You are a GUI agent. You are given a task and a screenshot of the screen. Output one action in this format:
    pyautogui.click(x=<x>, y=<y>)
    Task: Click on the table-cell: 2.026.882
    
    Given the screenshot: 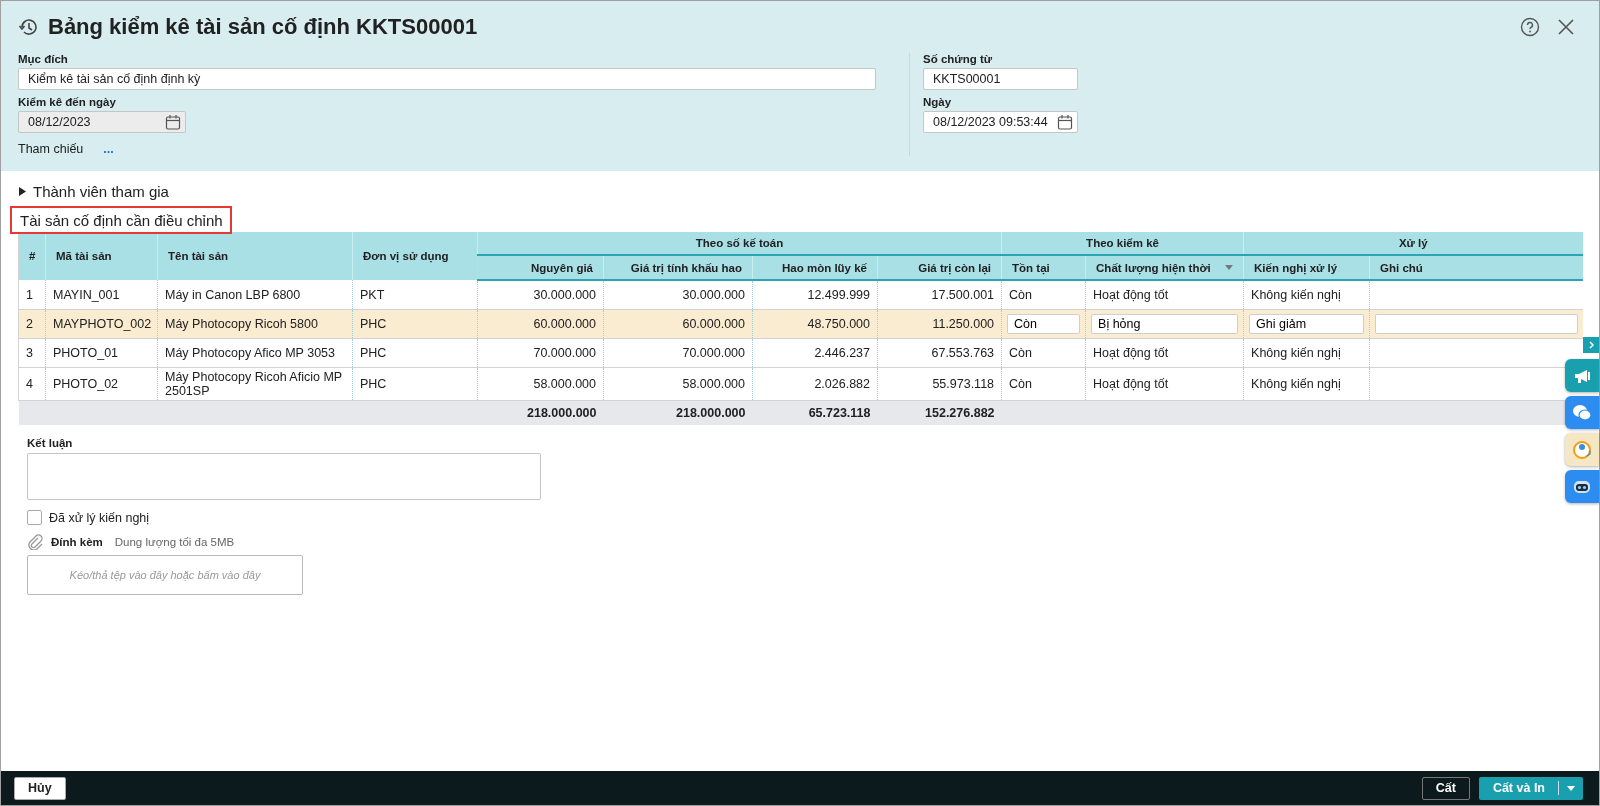 What is the action you would take?
    pyautogui.click(x=815, y=384)
    